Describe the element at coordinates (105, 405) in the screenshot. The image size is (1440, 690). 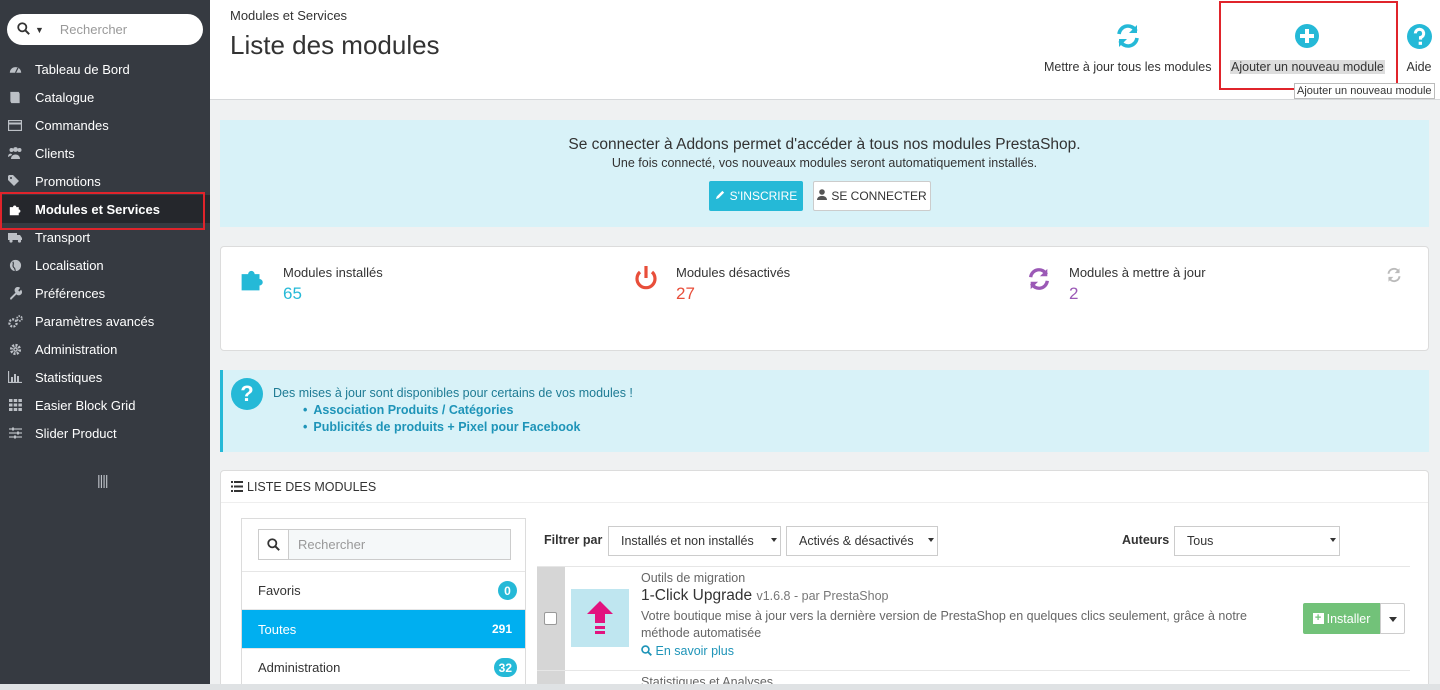
I see `sidebar-item-easier-block-grid: Easier Block Grid` at that location.